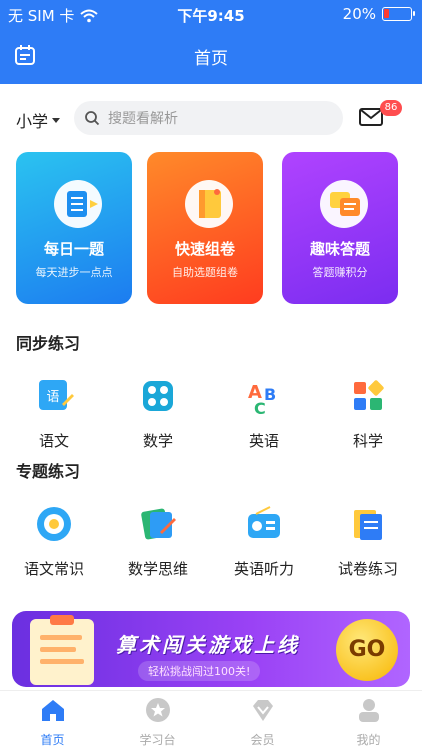  I want to click on status-bar: 无 SIM 卡 下午9:45 20%, so click(211, 15).